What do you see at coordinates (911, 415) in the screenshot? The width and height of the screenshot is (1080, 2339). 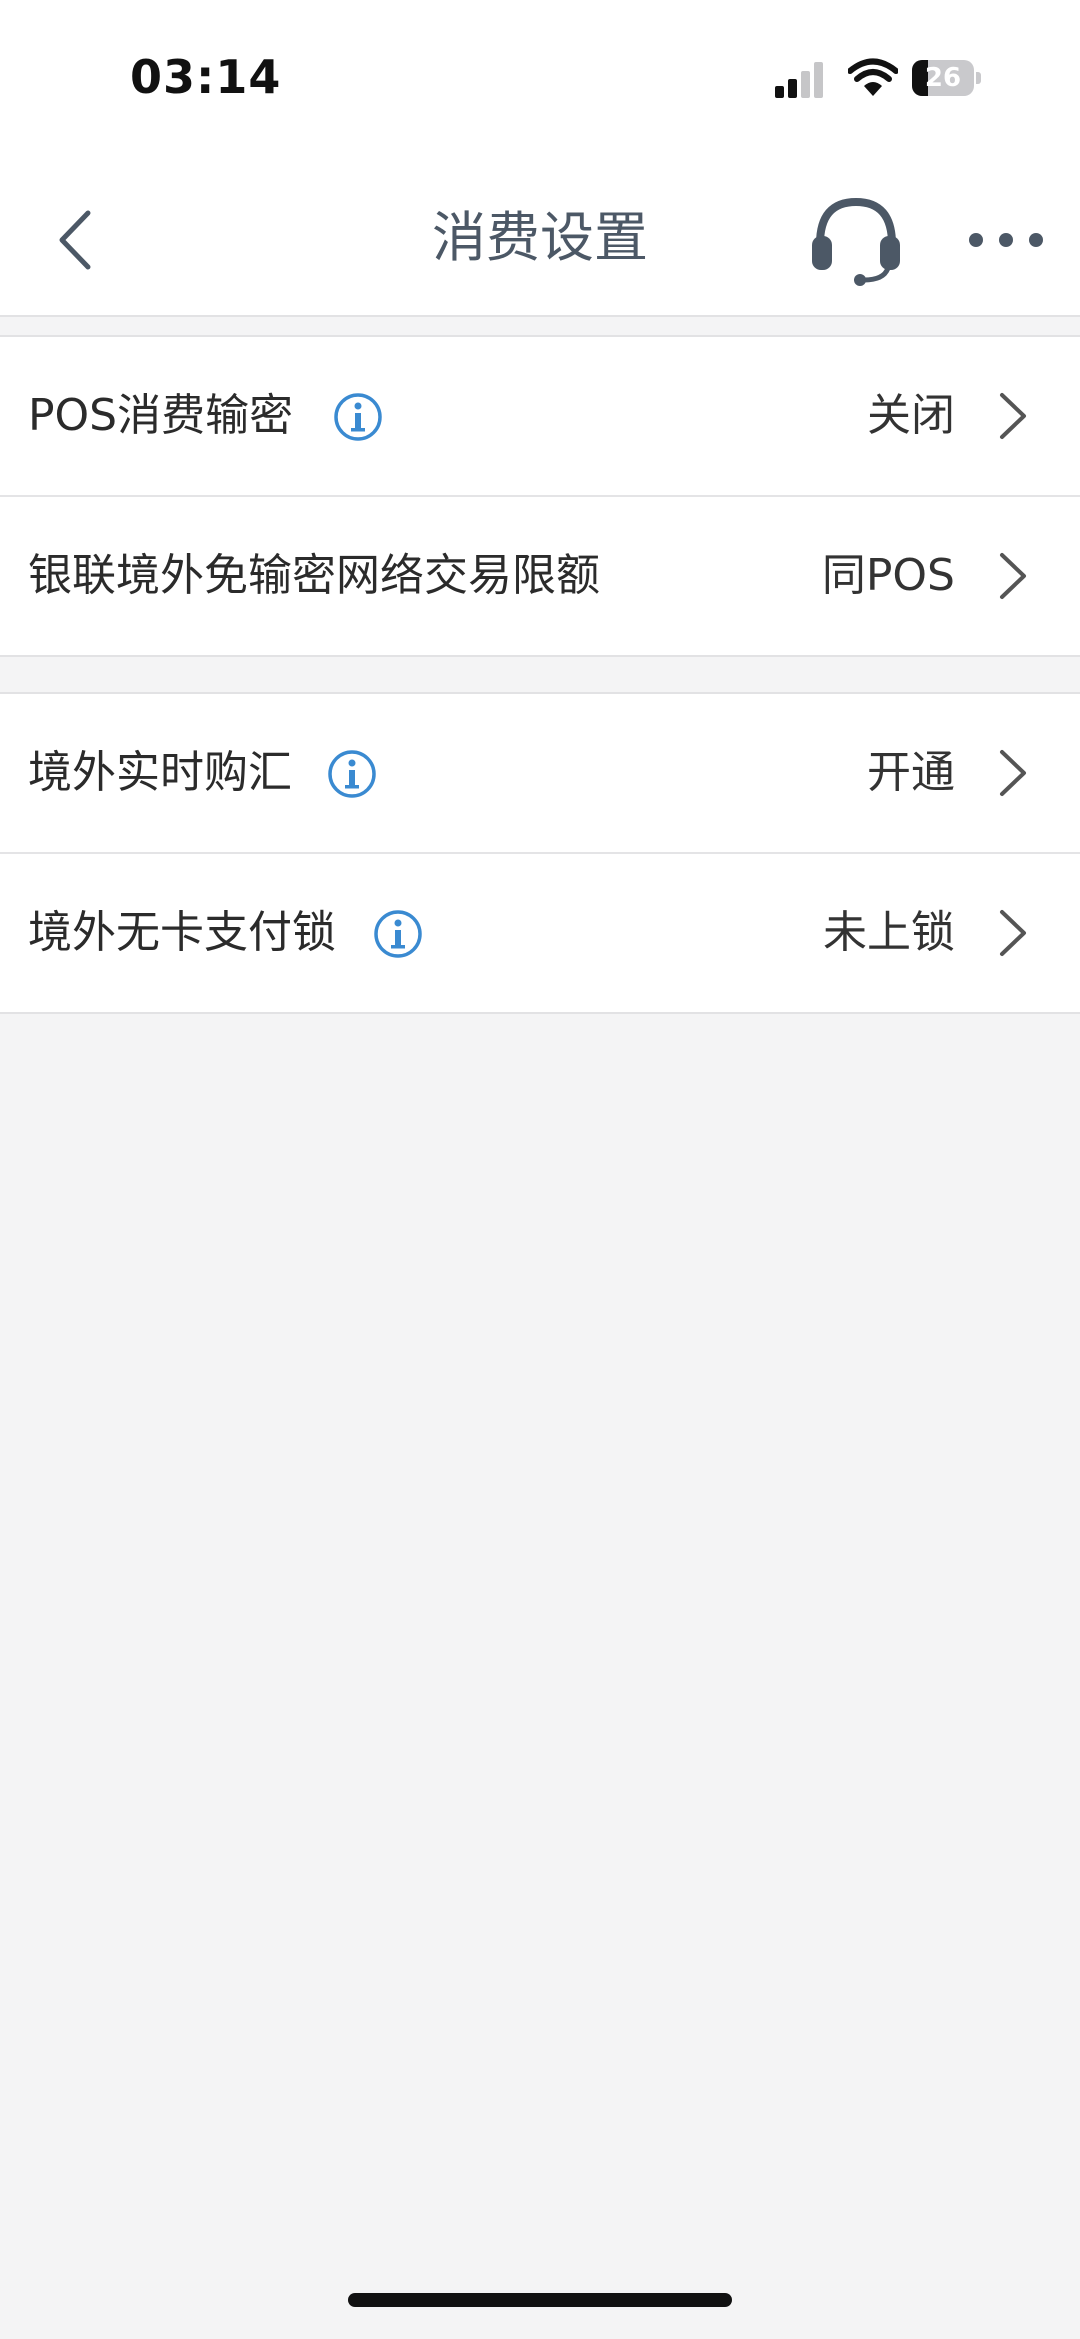 I see `setting-value: 关闭` at bounding box center [911, 415].